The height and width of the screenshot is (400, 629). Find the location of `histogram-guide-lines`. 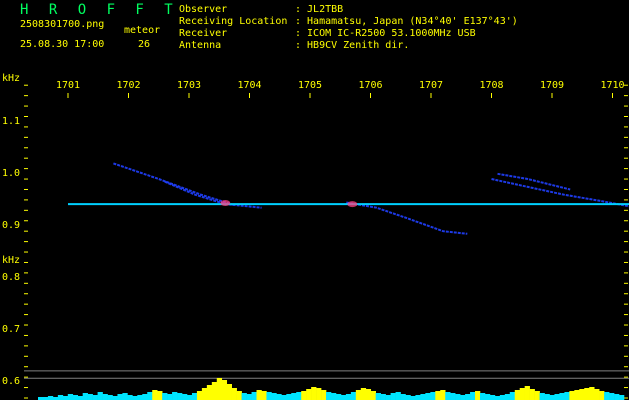

histogram-guide-lines is located at coordinates (326, 374).